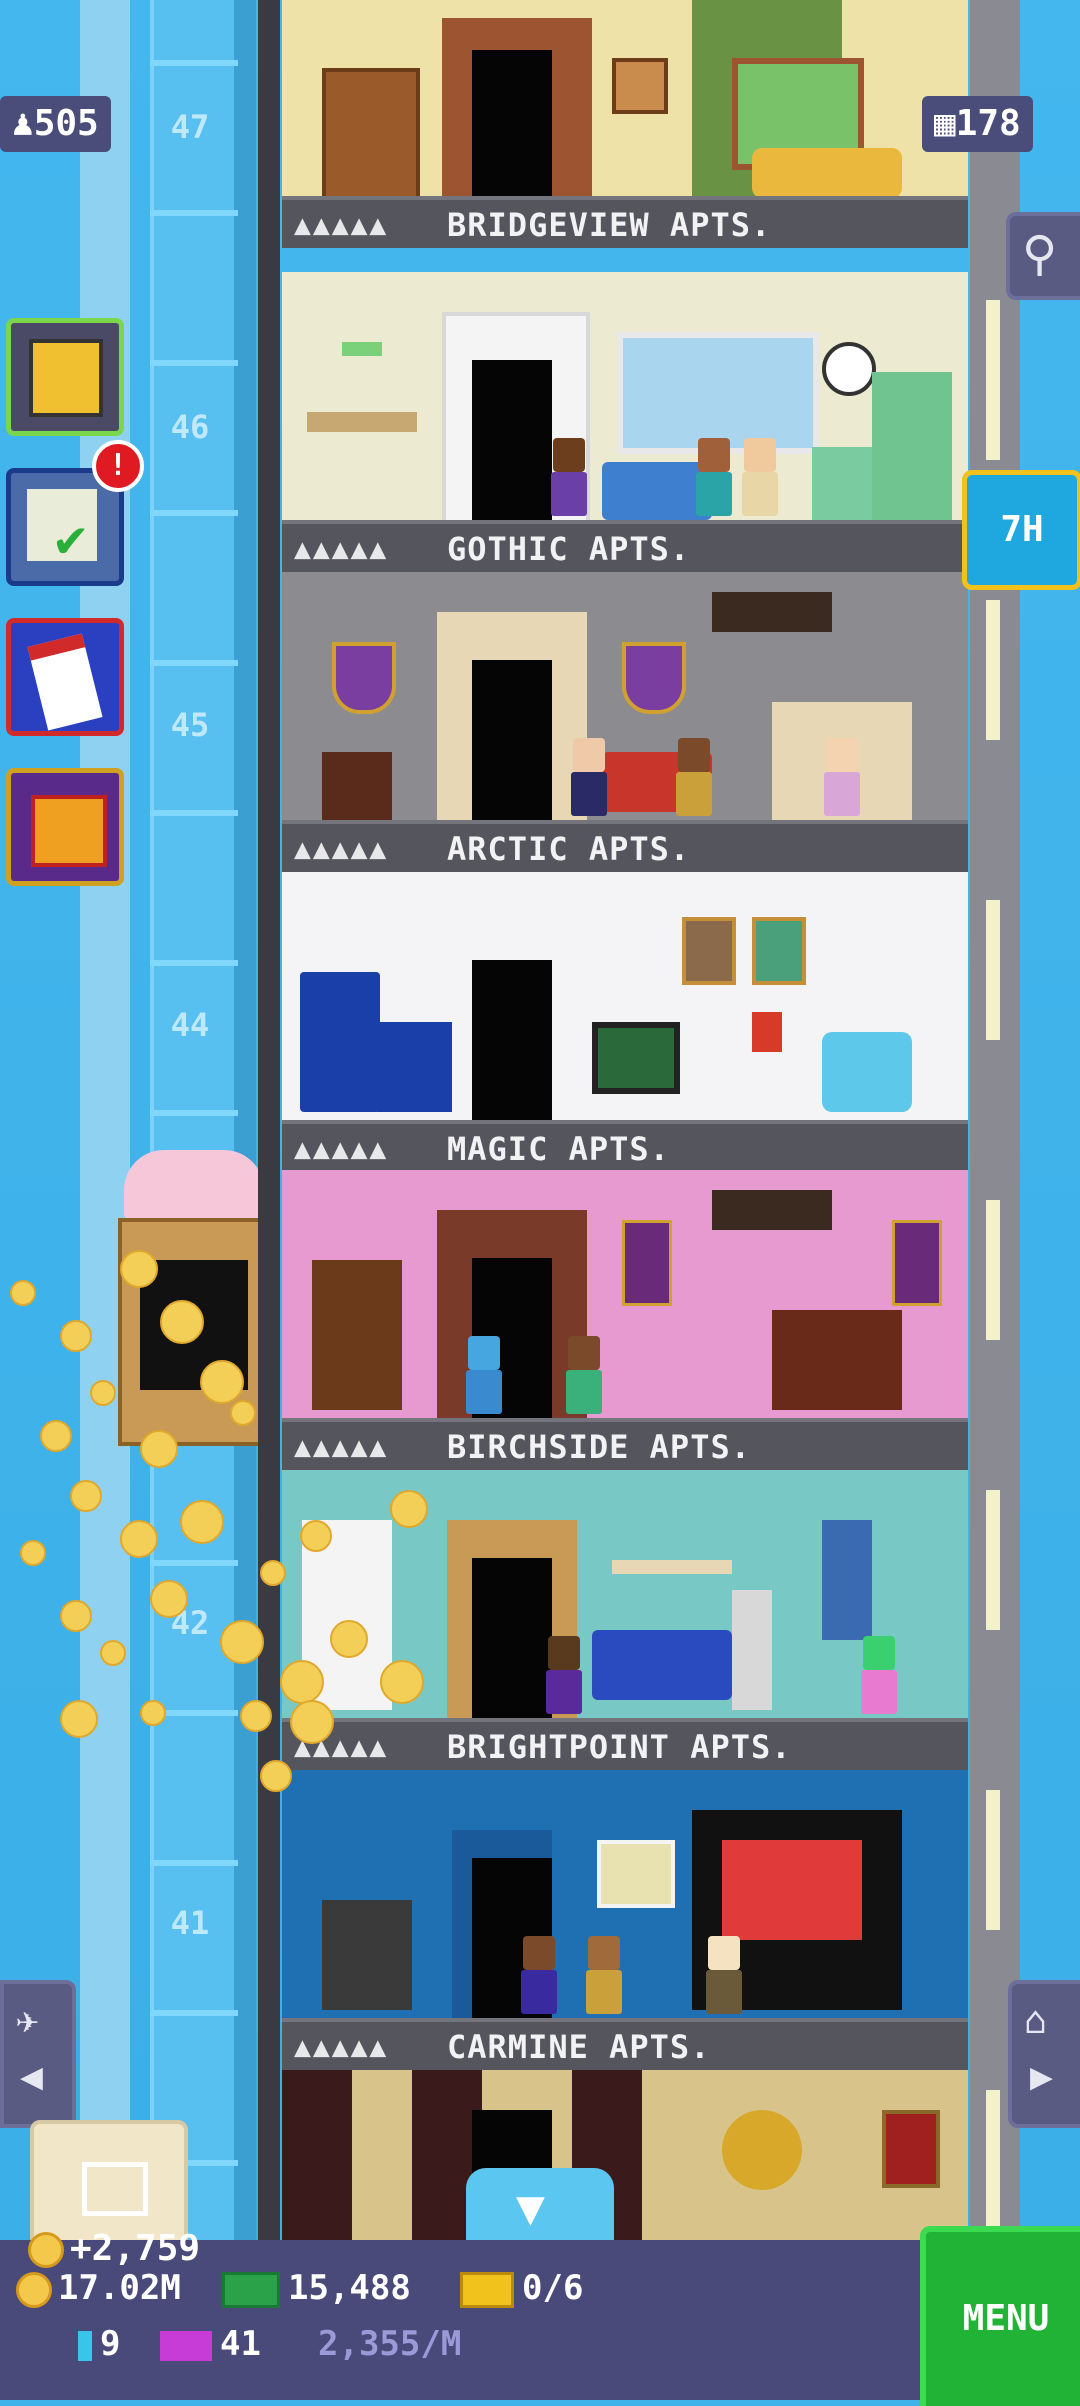  What do you see at coordinates (849, 369) in the screenshot?
I see `clock-icon` at bounding box center [849, 369].